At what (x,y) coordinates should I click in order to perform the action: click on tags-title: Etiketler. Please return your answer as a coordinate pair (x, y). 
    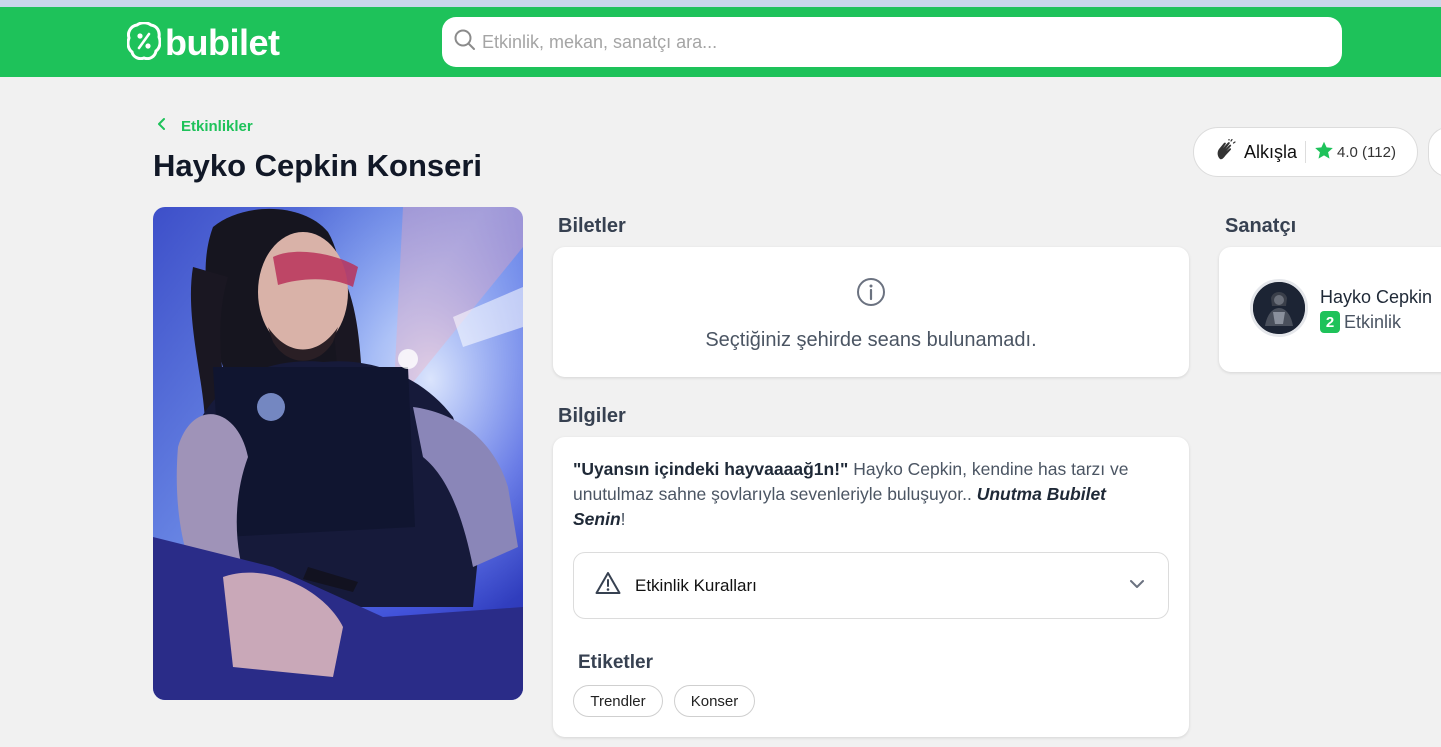
    Looking at the image, I should click on (615, 662).